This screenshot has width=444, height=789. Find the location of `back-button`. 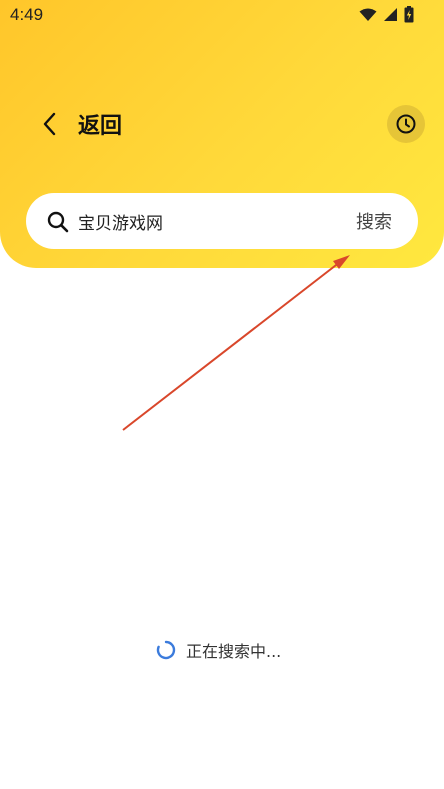

back-button is located at coordinates (50, 124).